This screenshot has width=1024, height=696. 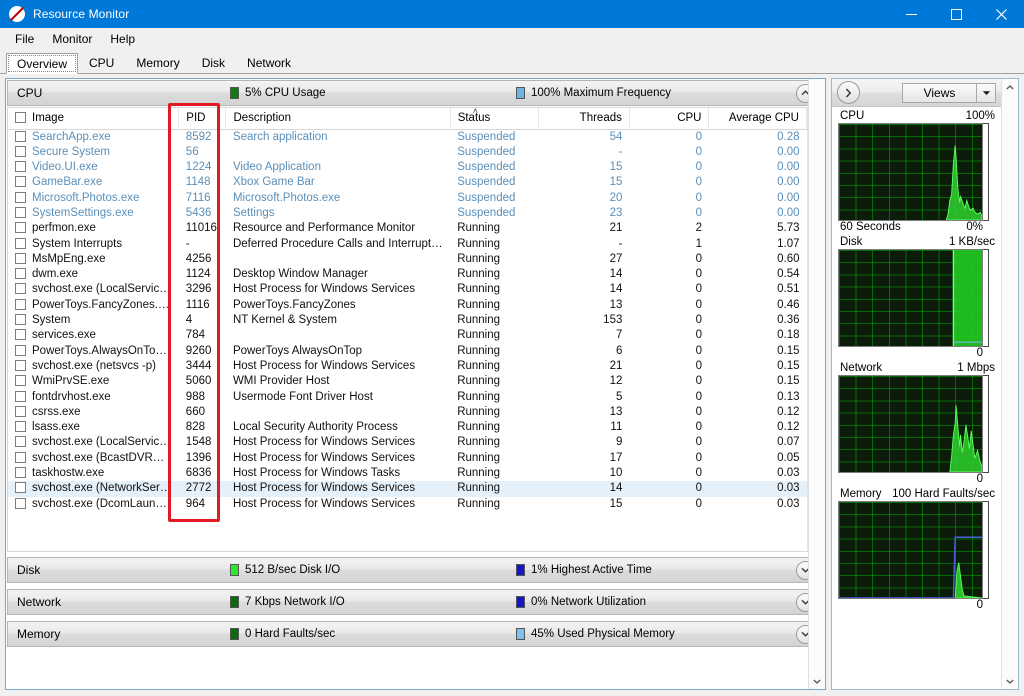 What do you see at coordinates (616, 289) in the screenshot?
I see `cell-threads: 14` at bounding box center [616, 289].